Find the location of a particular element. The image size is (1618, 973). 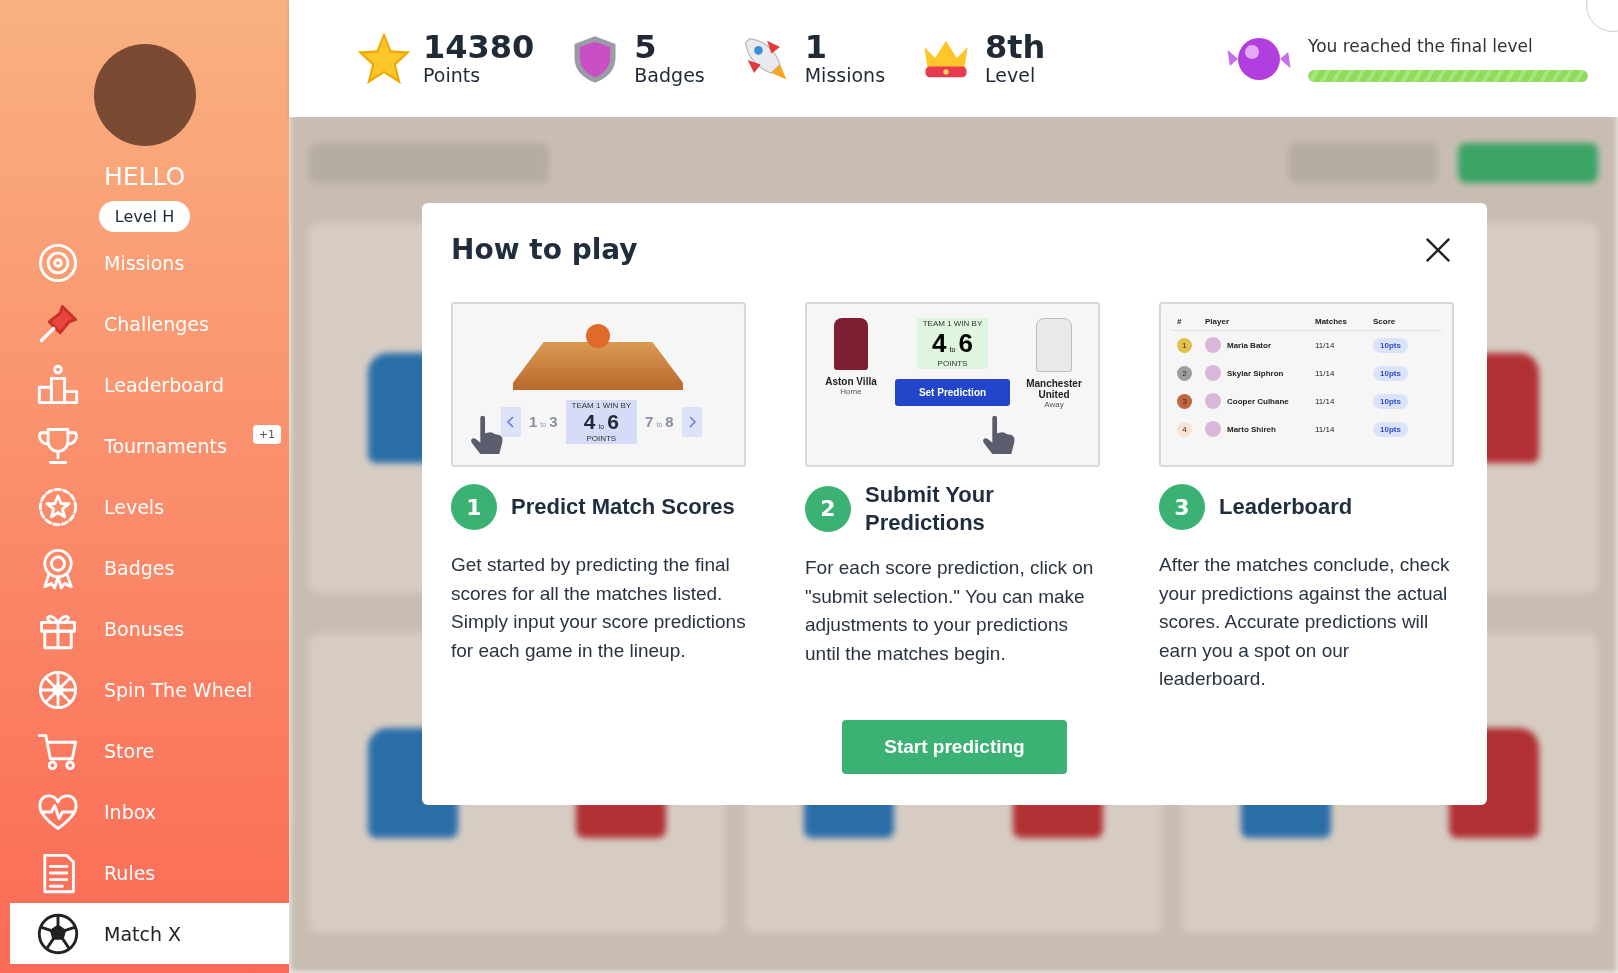

rank-medal: 4 is located at coordinates (1184, 429).